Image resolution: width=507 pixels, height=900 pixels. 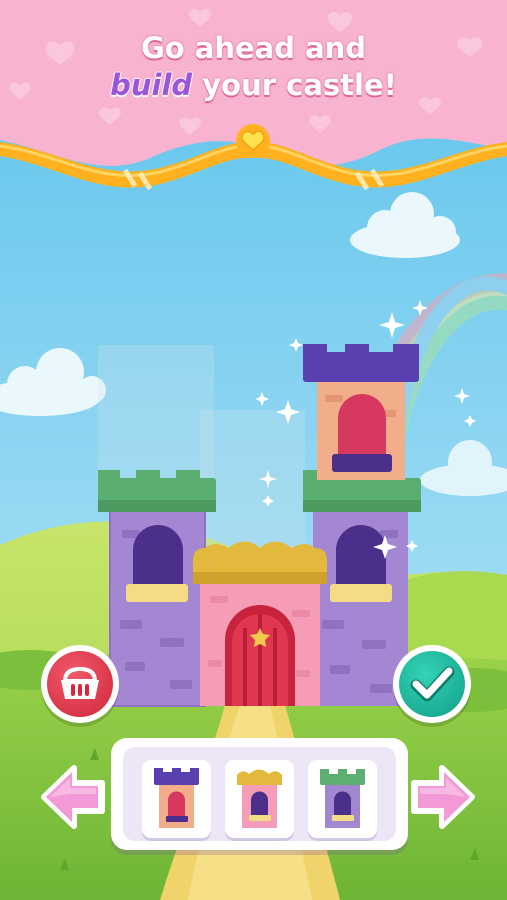 I want to click on pieces-tray-inner, so click(x=259, y=794).